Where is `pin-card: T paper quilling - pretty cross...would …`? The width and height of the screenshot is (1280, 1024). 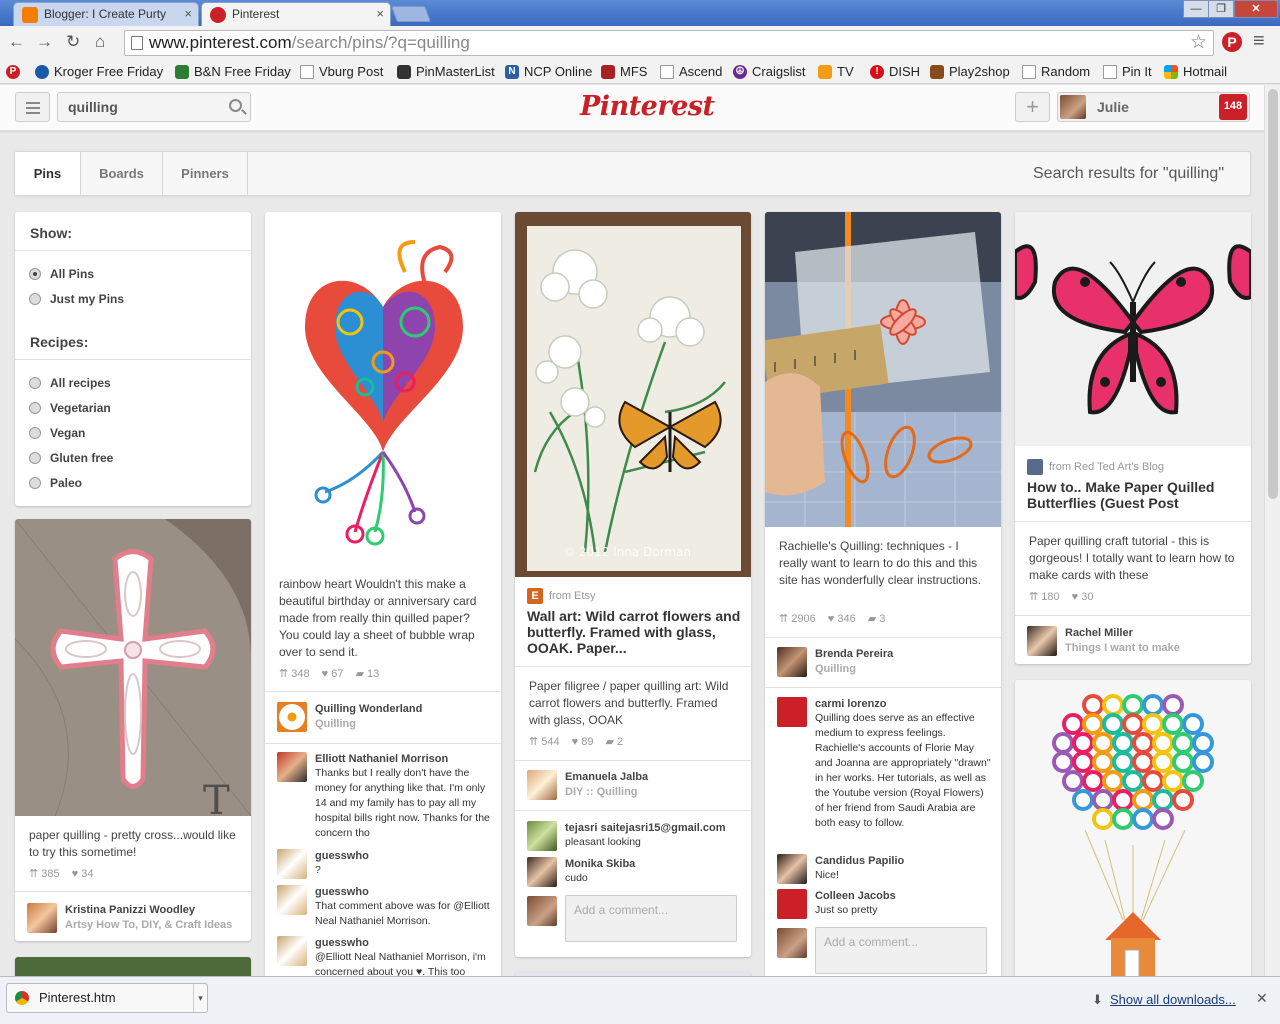 pin-card: T paper quilling - pretty cross...would … is located at coordinates (133, 730).